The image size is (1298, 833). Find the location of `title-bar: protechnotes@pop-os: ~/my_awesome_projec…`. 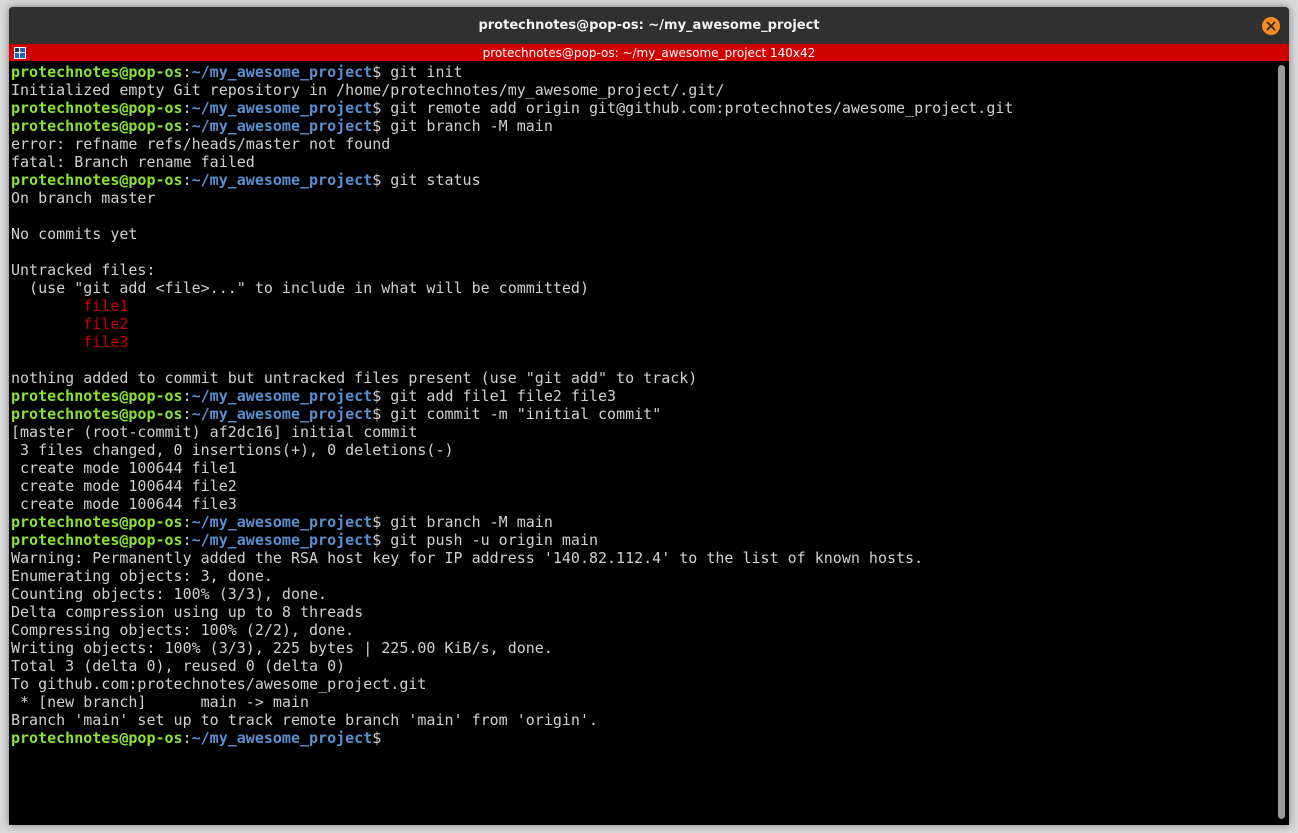

title-bar: protechnotes@pop-os: ~/my_awesome_projec… is located at coordinates (649, 25).